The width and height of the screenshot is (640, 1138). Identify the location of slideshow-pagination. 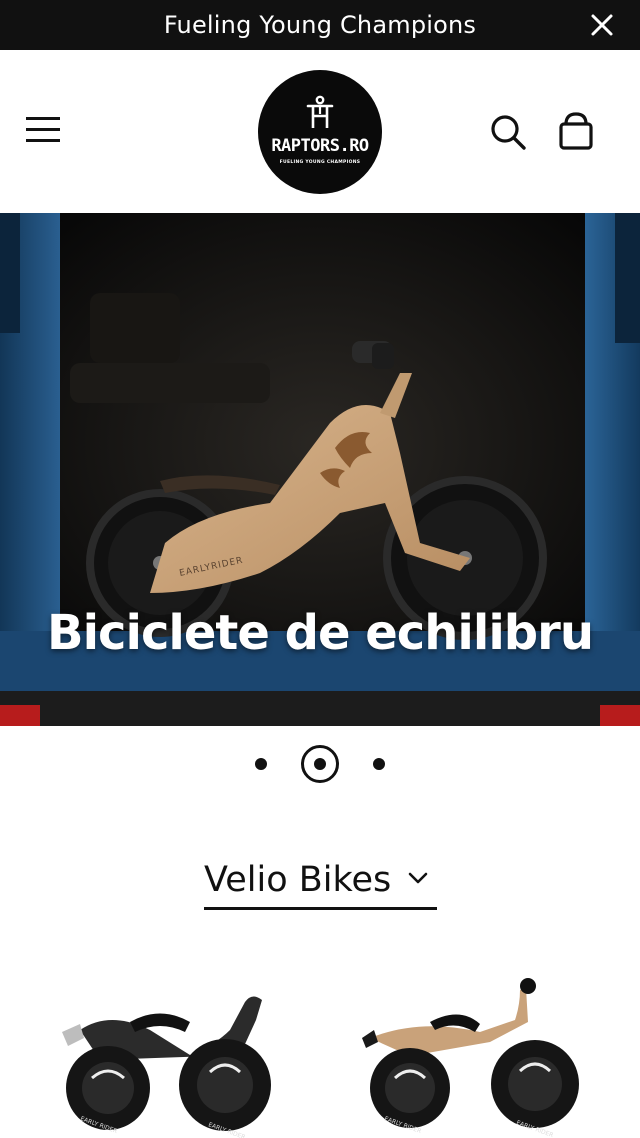
(320, 764).